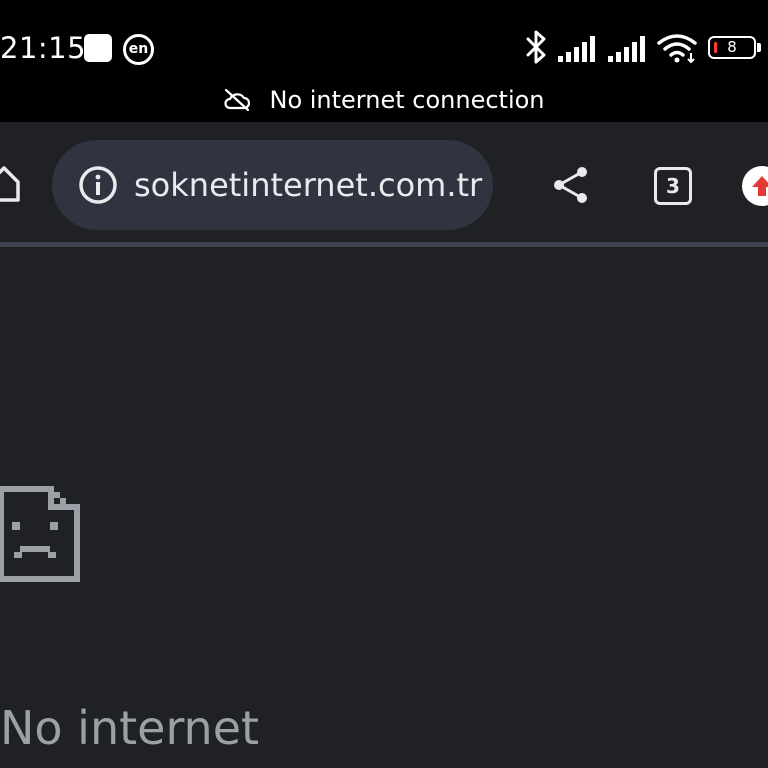 Image resolution: width=768 pixels, height=768 pixels. I want to click on battery-icon: 8, so click(732, 47).